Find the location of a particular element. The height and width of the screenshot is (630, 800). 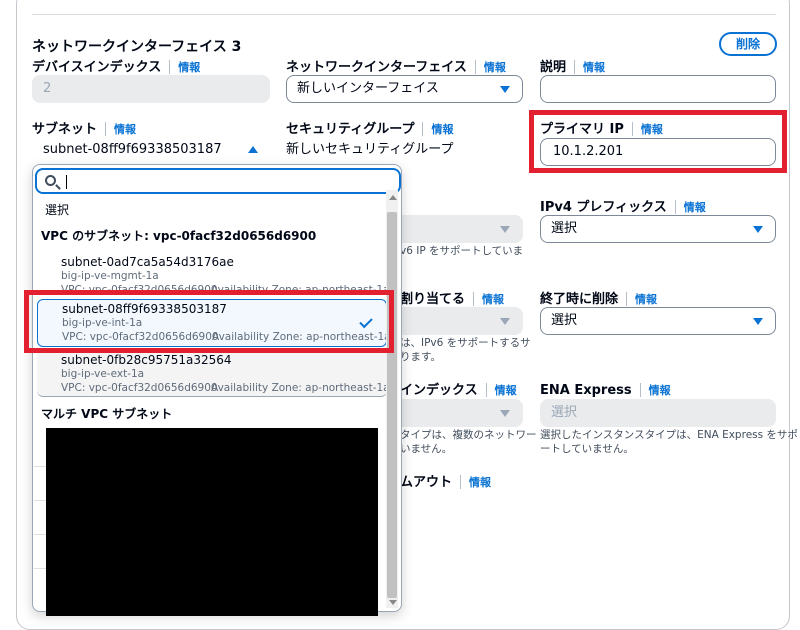

ipv4-prefix-info-link: 情報 is located at coordinates (695, 207).